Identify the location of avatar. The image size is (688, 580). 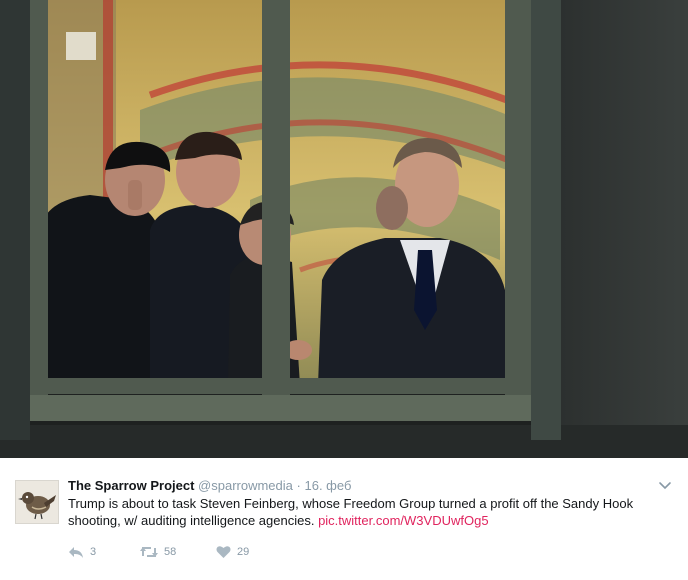
(37, 502).